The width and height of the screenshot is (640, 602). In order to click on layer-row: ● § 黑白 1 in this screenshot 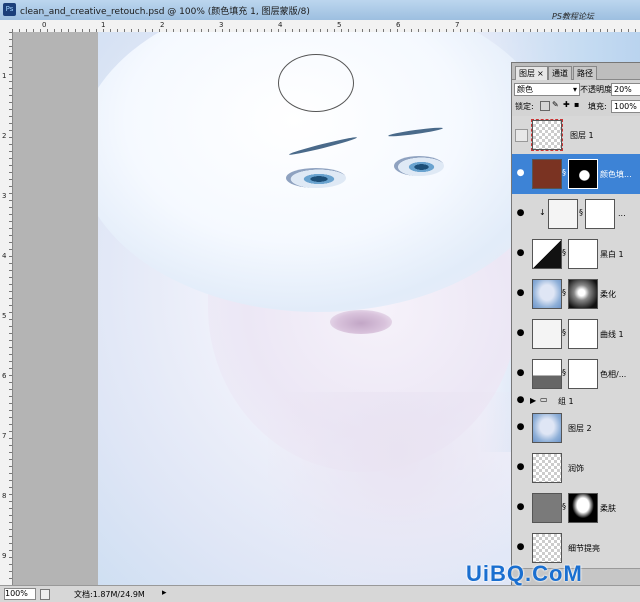, I will do `click(576, 254)`.